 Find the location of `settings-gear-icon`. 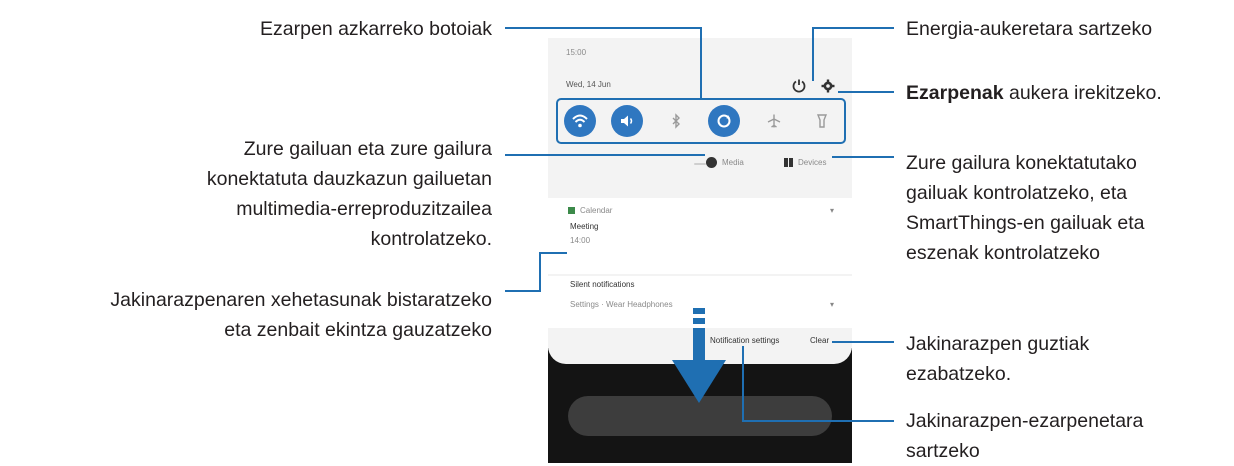

settings-gear-icon is located at coordinates (828, 86).